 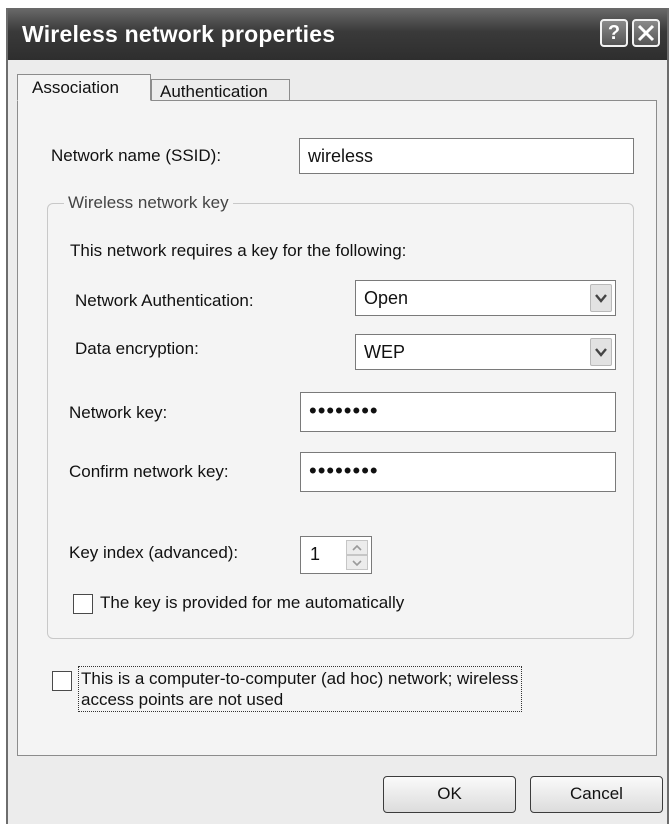 What do you see at coordinates (220, 90) in the screenshot?
I see `tab-authentication: Authentication` at bounding box center [220, 90].